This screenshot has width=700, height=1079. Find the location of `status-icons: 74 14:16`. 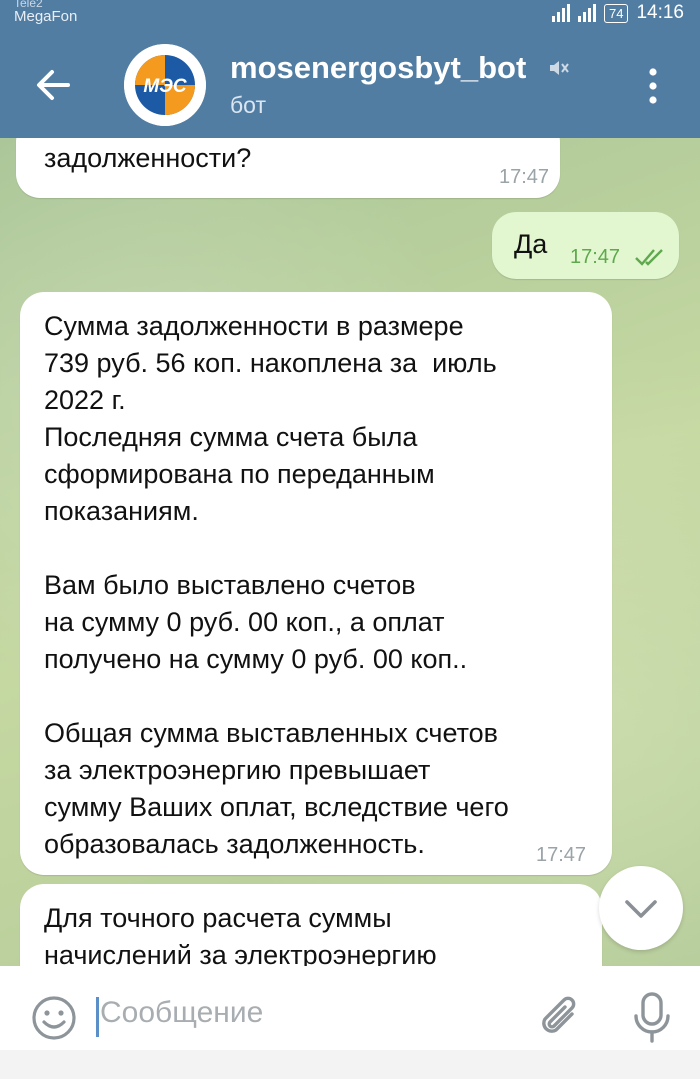

status-icons: 74 14:16 is located at coordinates (617, 13).